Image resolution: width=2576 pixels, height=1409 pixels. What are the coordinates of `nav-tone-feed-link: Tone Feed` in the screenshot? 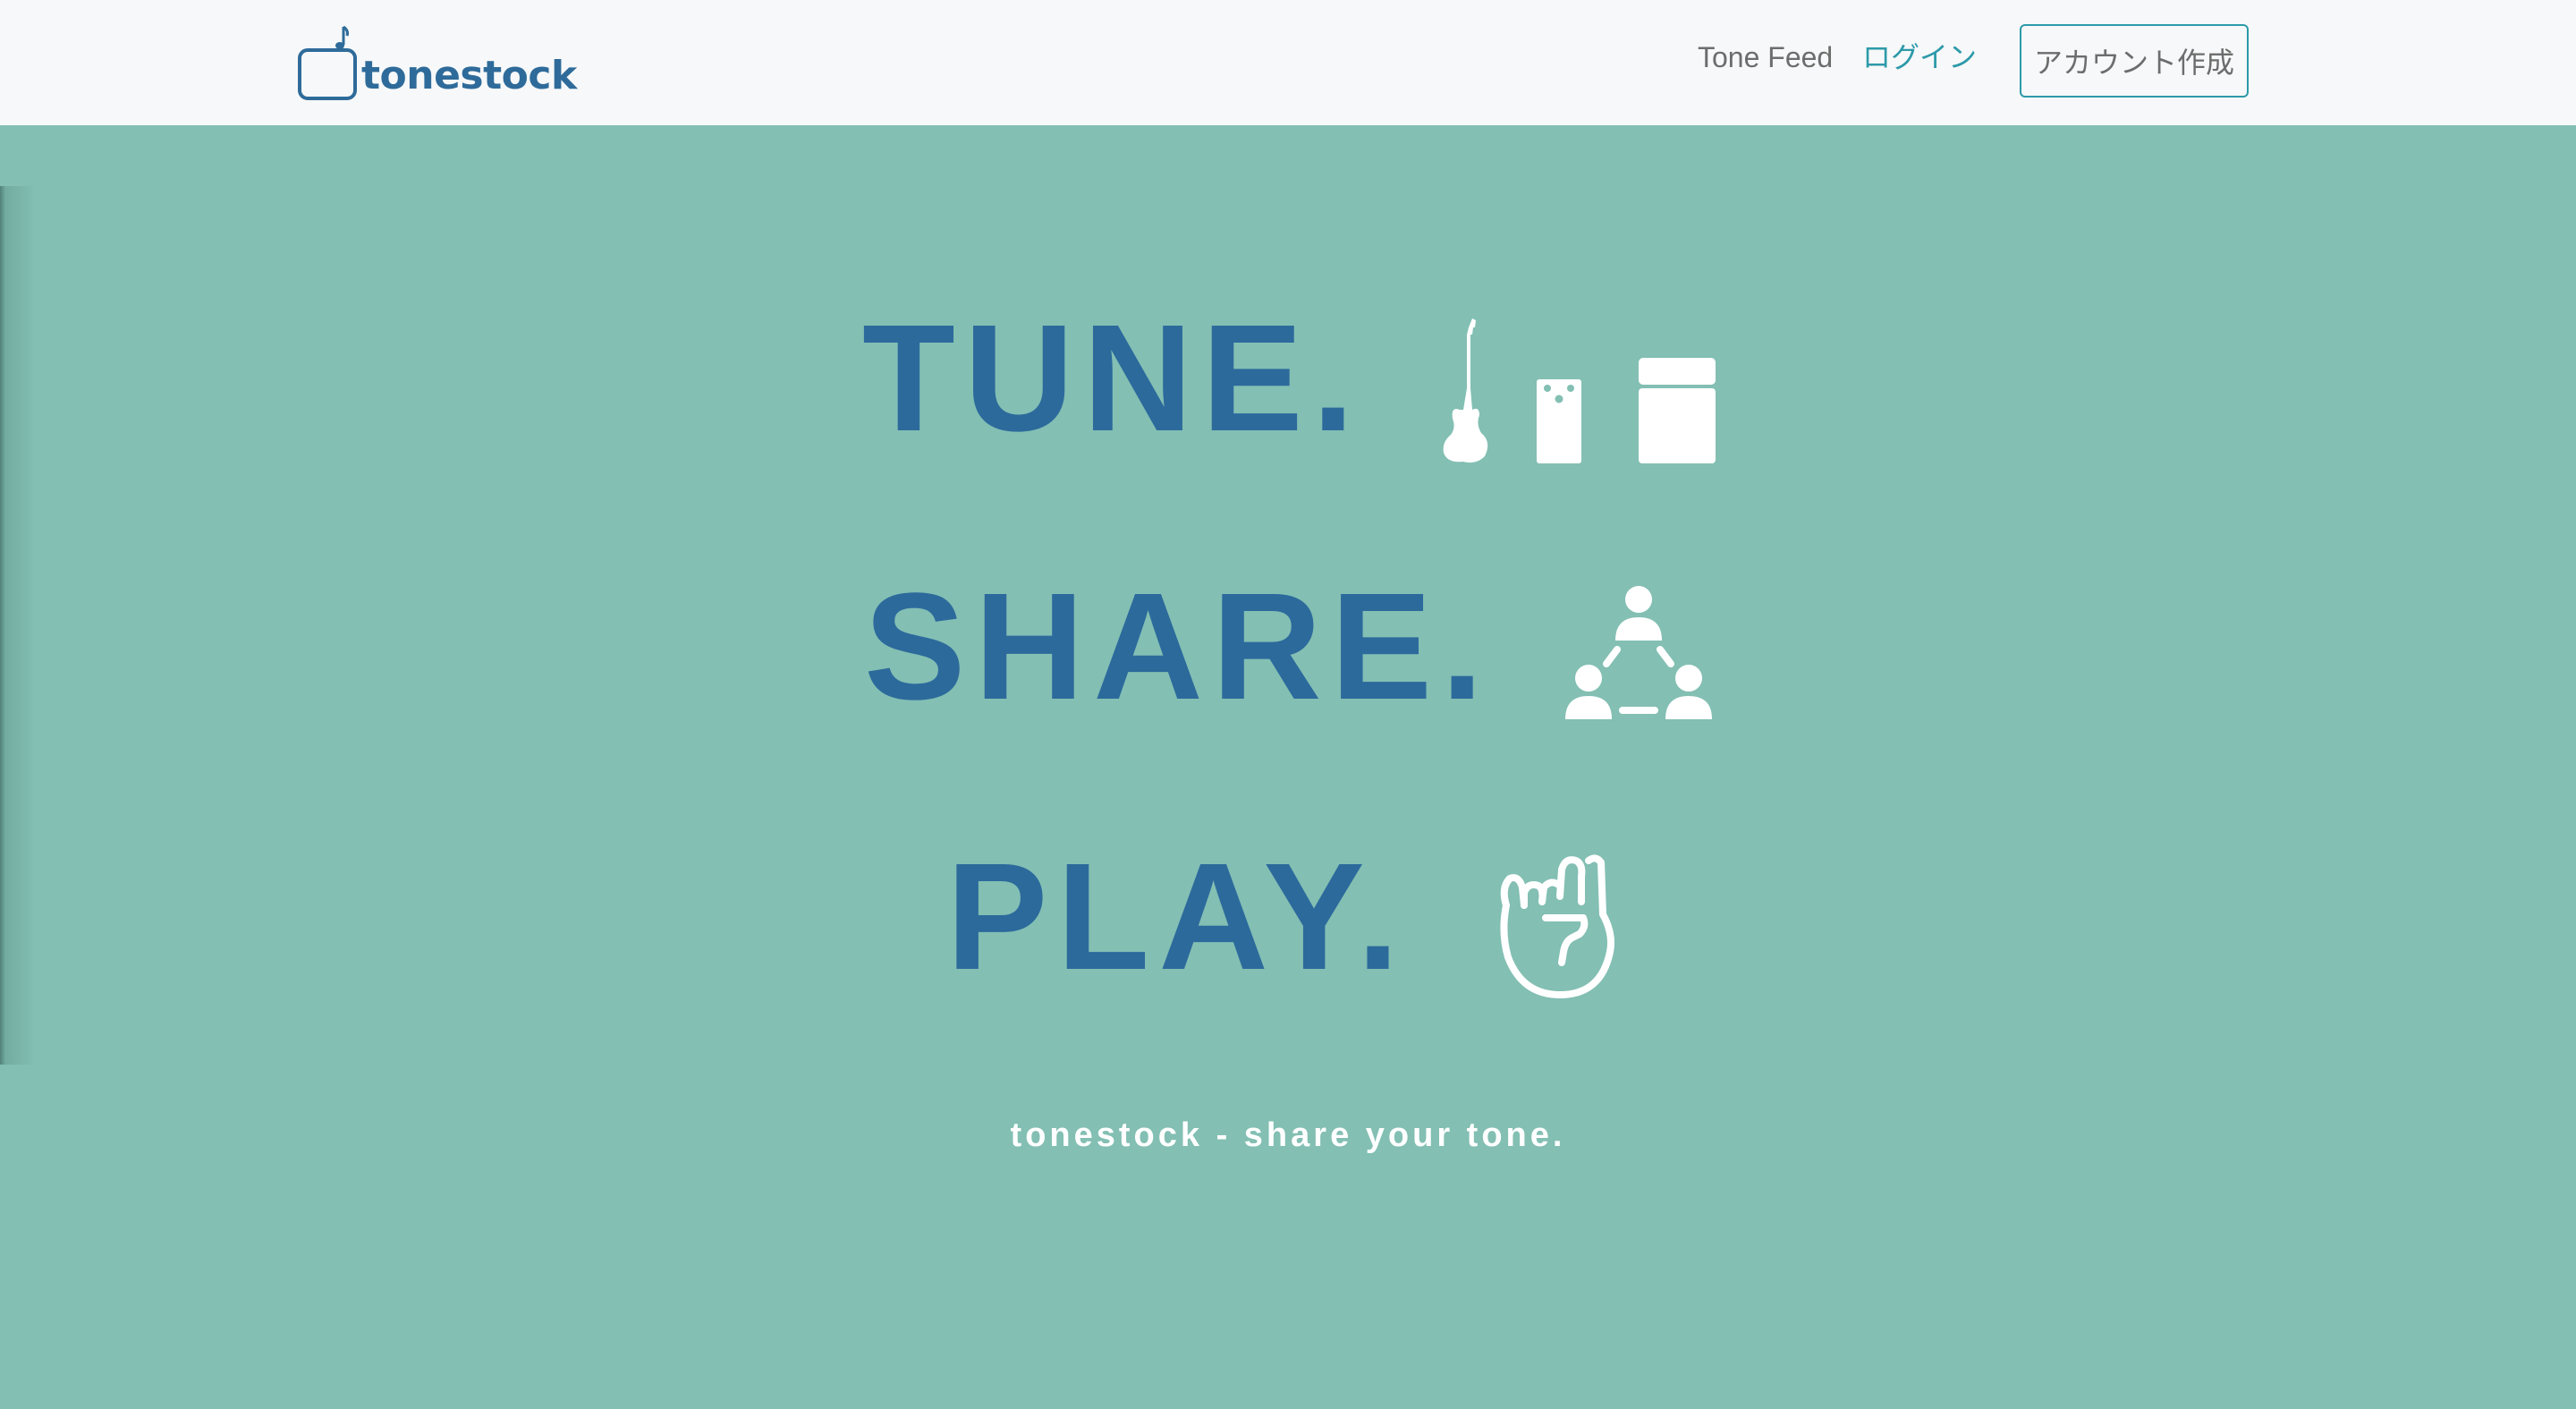 It's located at (1765, 57).